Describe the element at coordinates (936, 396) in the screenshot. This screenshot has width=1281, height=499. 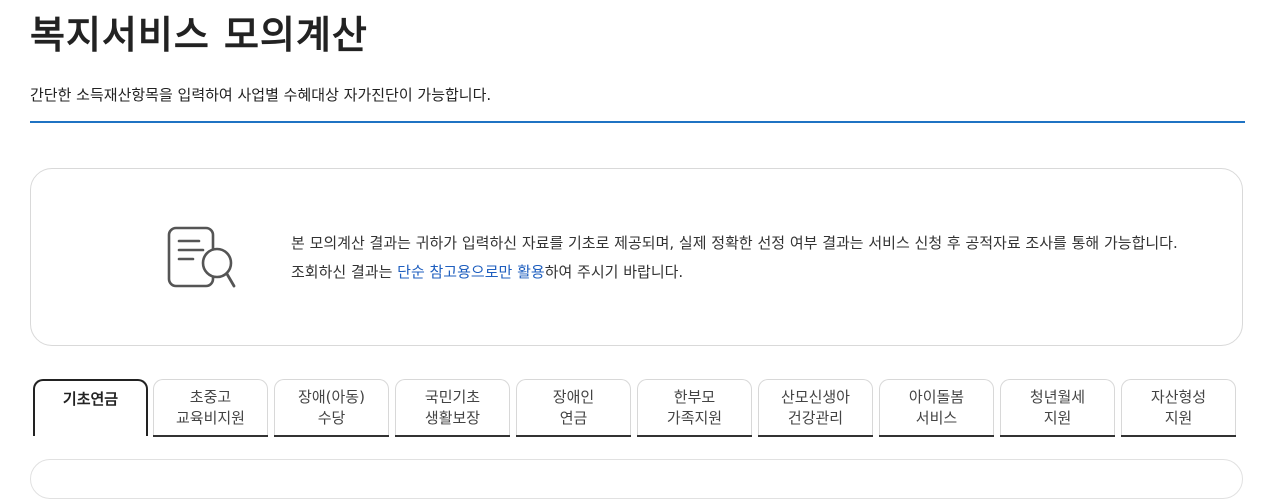
I see `tab-label: 아이돌봄` at that location.